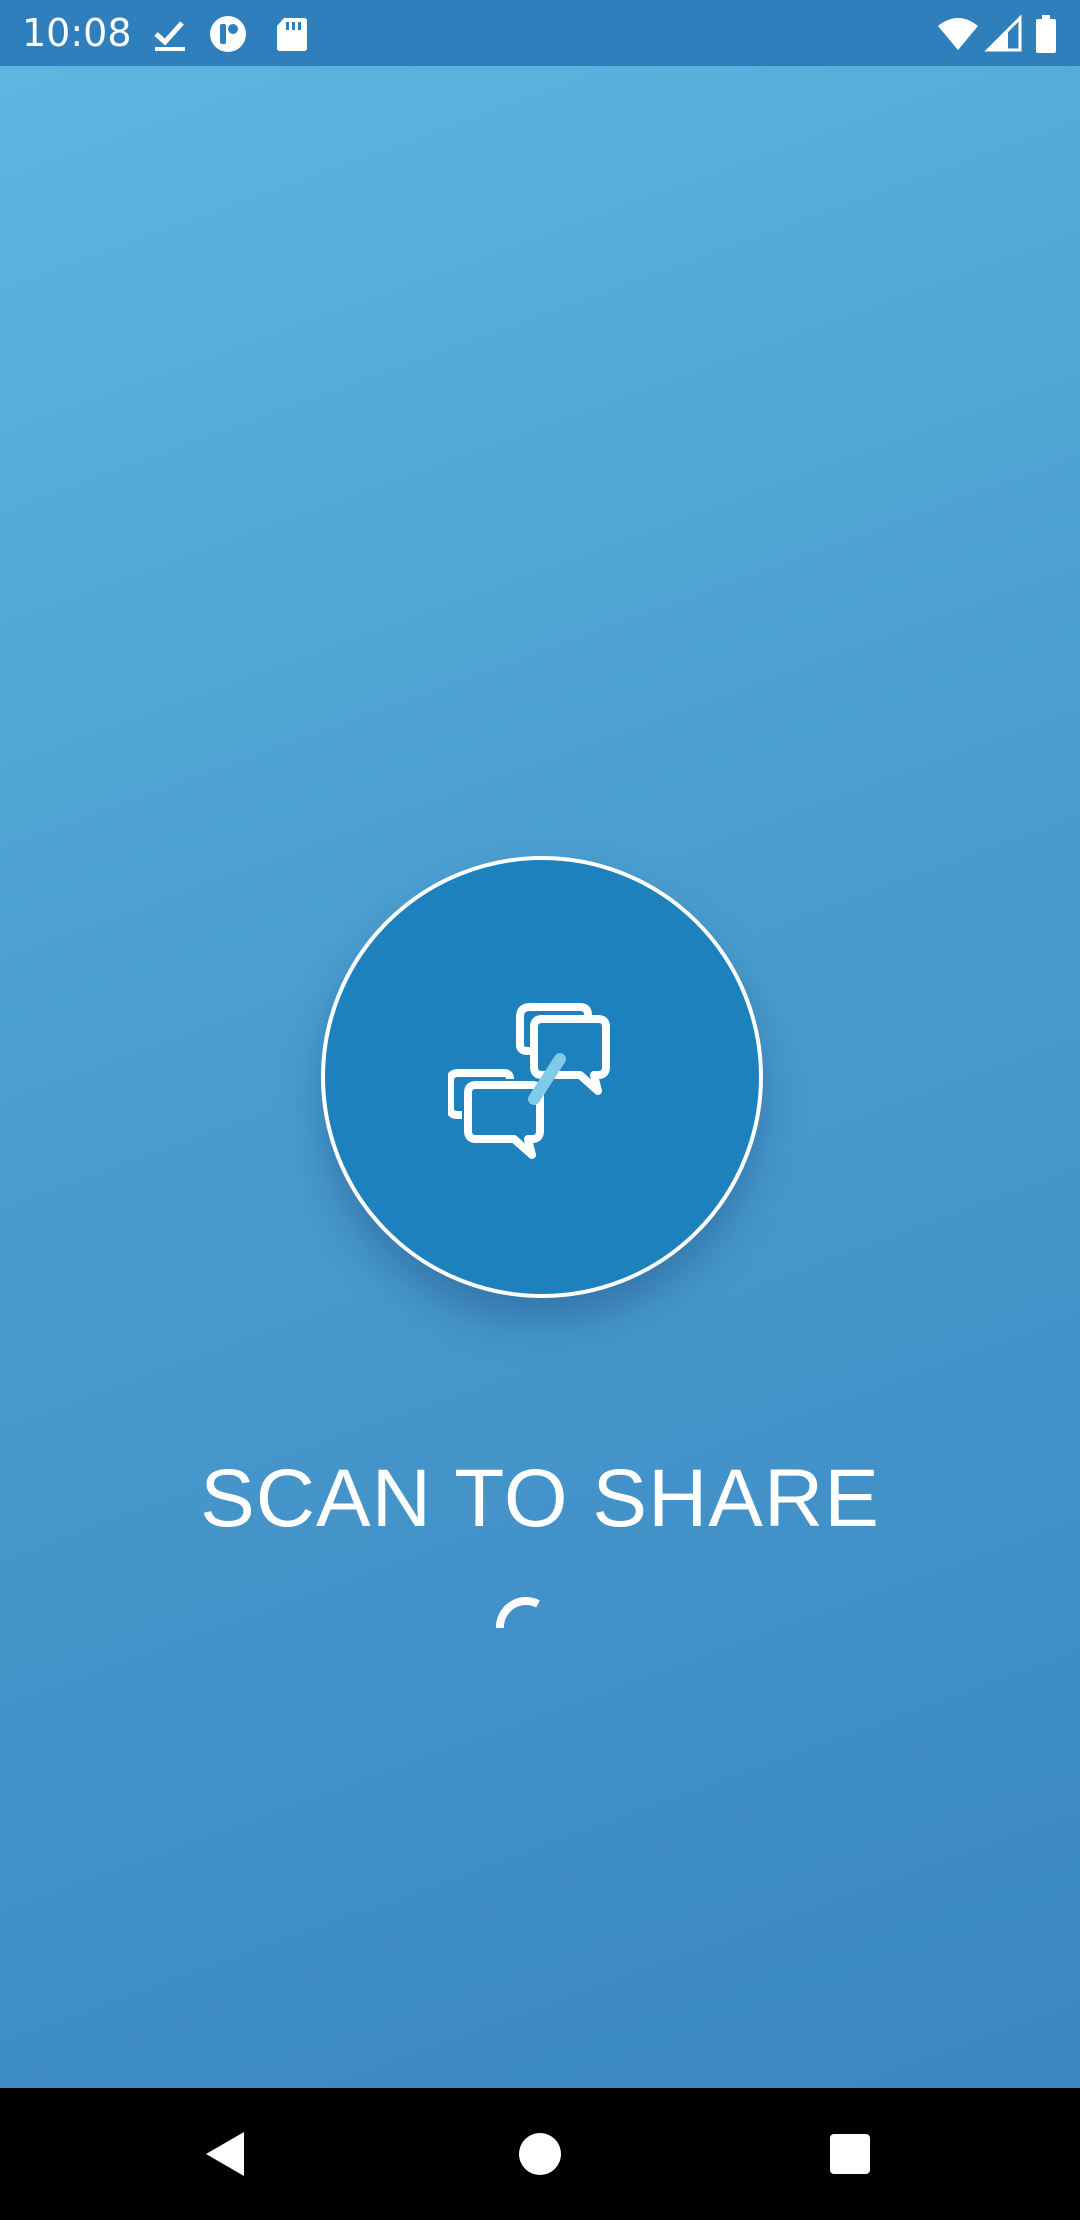 This screenshot has height=2220, width=1080. I want to click on home-icon, so click(540, 2154).